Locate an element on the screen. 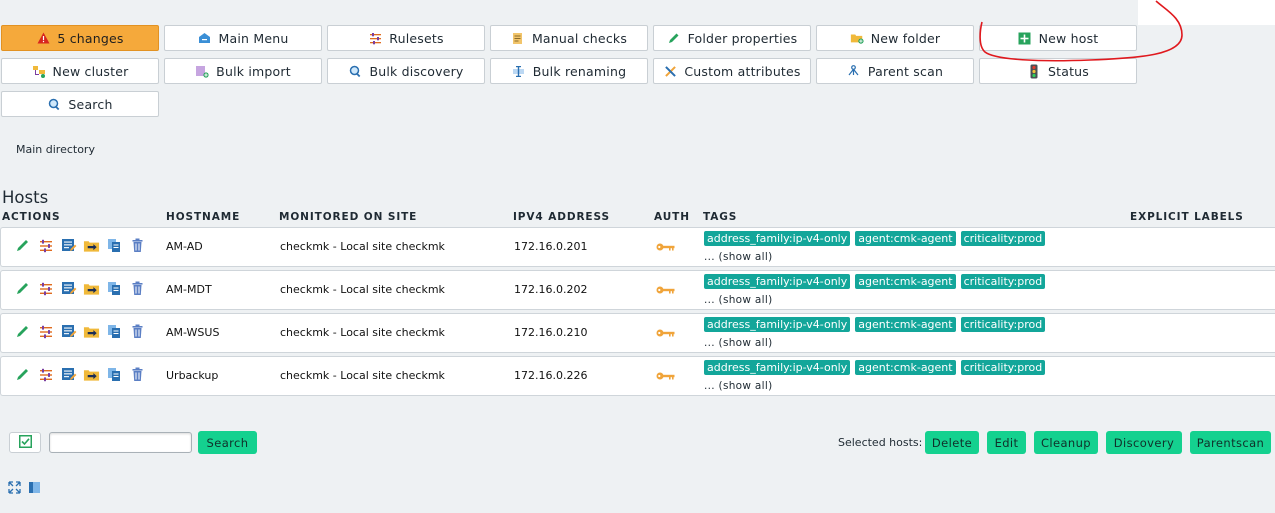  bulk-discovery-button: Bulk discovery is located at coordinates (406, 71).